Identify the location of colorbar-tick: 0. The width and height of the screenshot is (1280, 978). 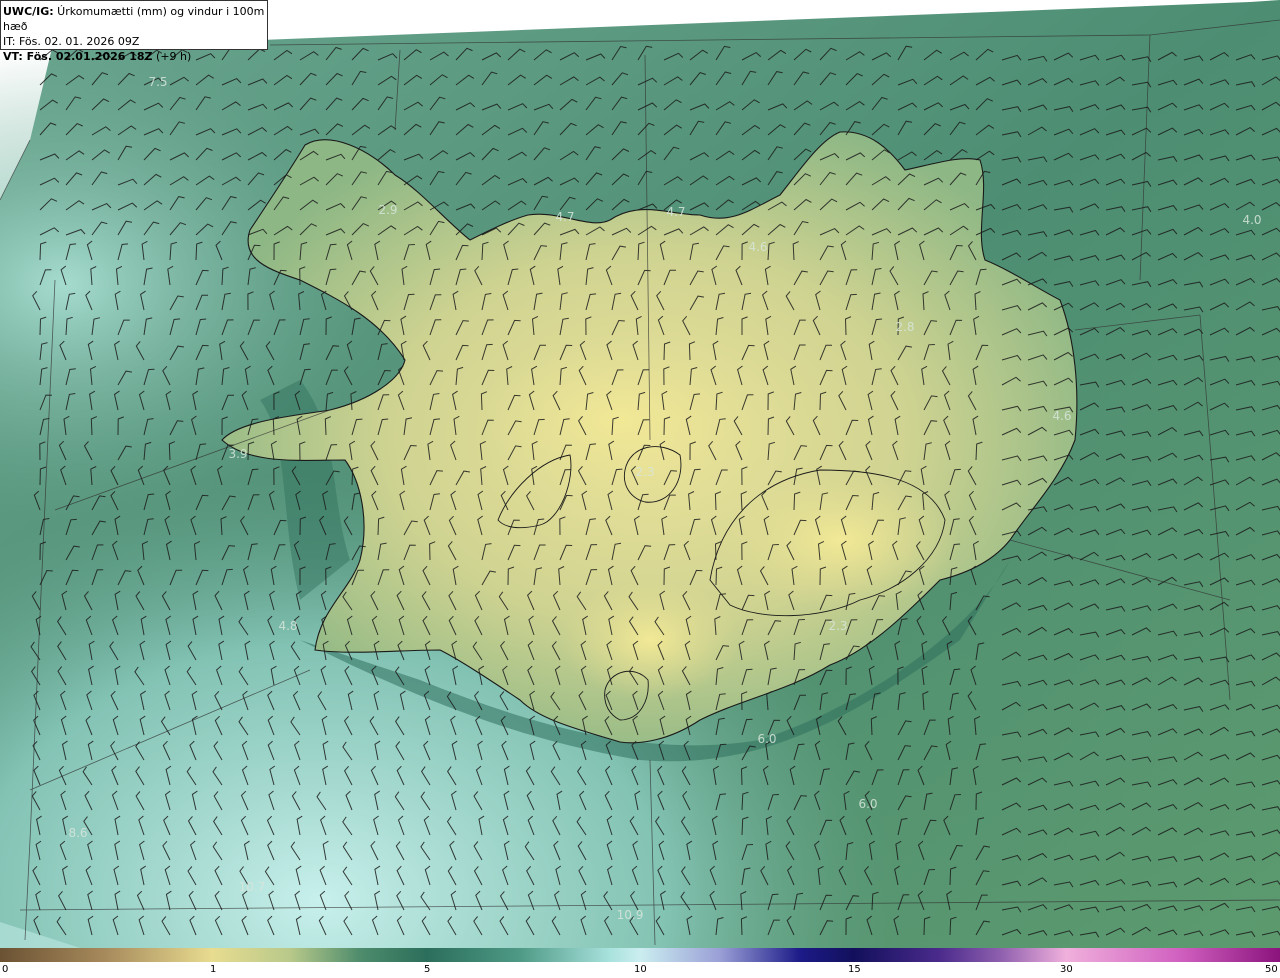
(5, 969).